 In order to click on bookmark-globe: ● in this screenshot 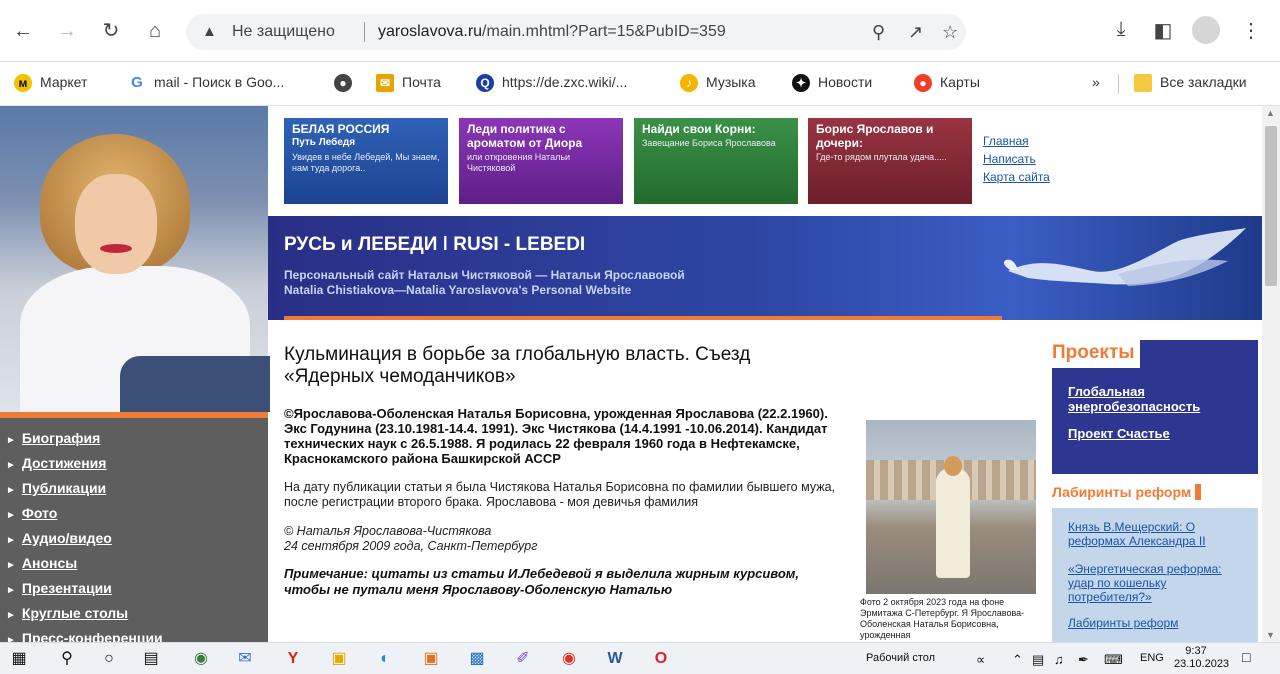, I will do `click(347, 83)`.